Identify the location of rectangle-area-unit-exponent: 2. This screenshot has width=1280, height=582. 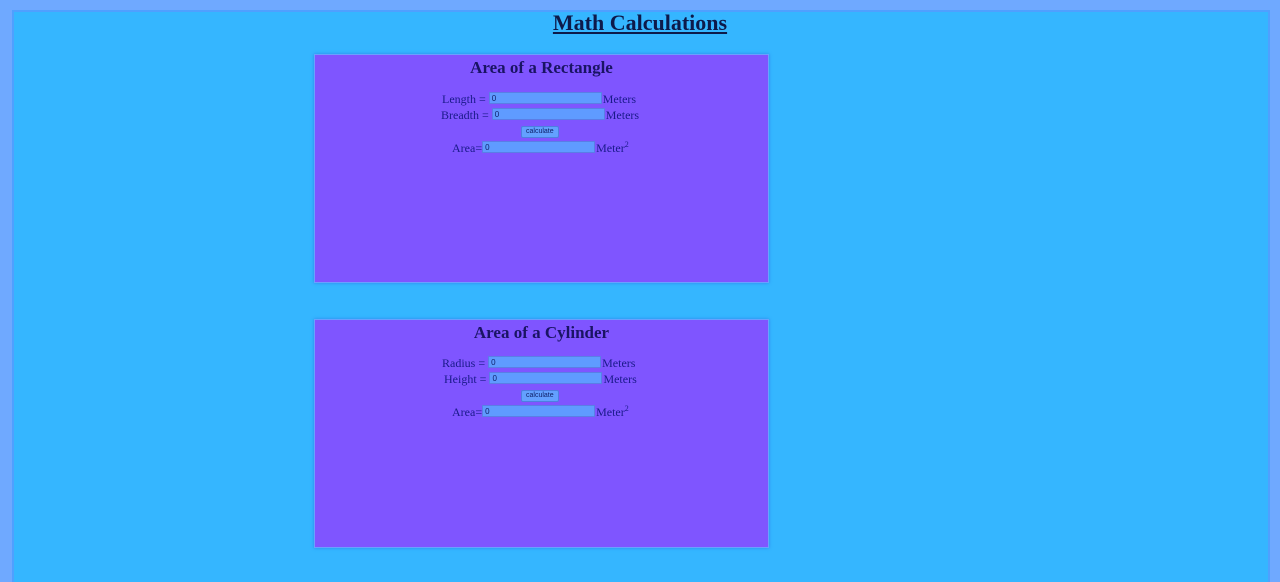
(626, 144).